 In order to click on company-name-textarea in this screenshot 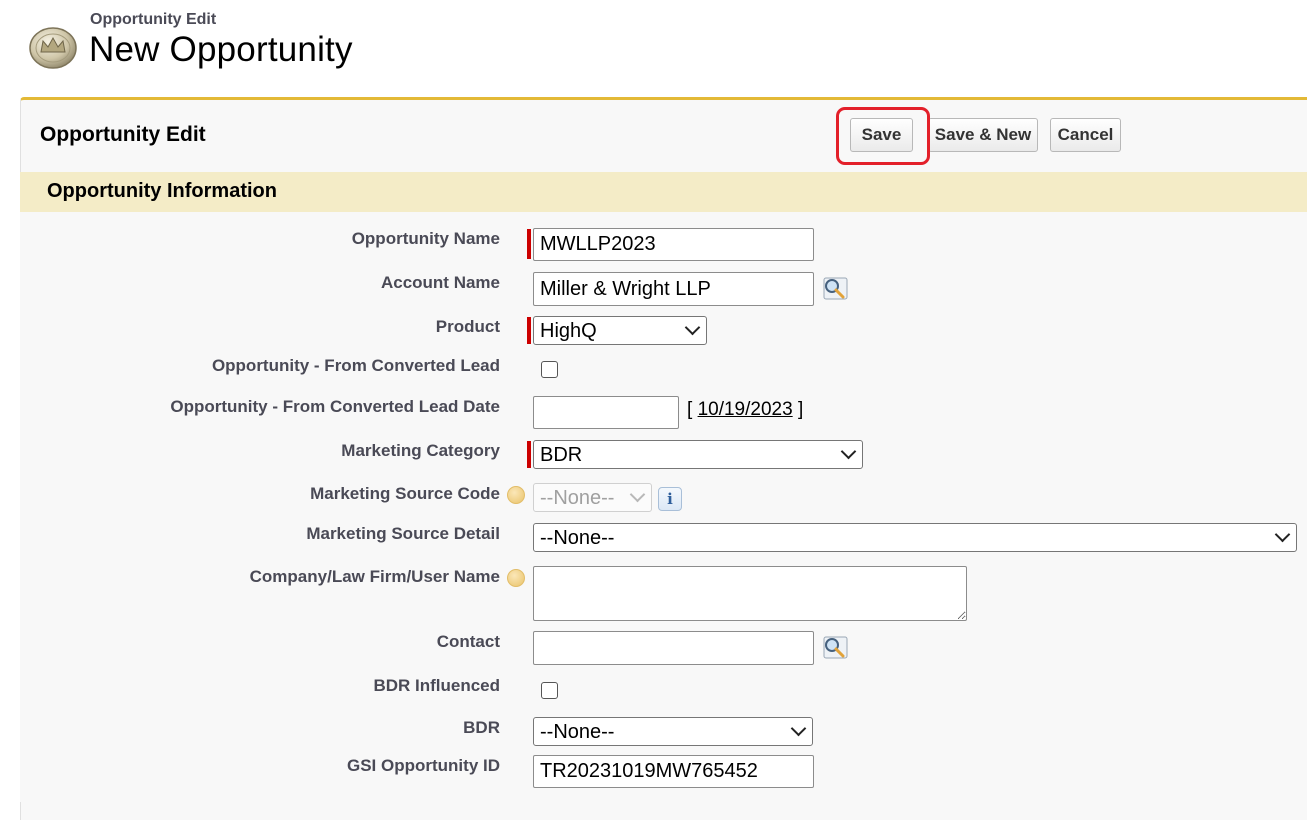, I will do `click(750, 593)`.